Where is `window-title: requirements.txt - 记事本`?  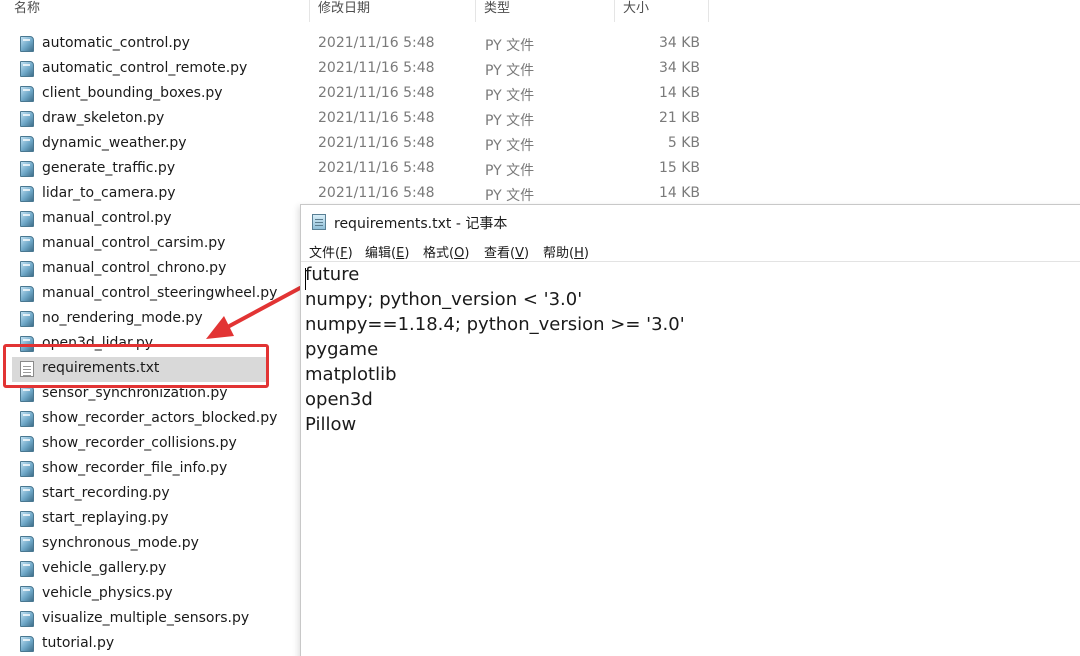
window-title: requirements.txt - 记事本 is located at coordinates (421, 224).